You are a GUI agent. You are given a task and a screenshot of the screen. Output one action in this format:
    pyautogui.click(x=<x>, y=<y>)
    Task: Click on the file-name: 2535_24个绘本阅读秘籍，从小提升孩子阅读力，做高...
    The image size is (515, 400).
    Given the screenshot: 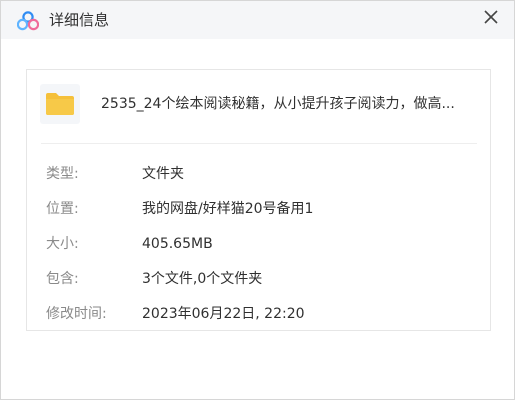 What is the action you would take?
    pyautogui.click(x=278, y=104)
    